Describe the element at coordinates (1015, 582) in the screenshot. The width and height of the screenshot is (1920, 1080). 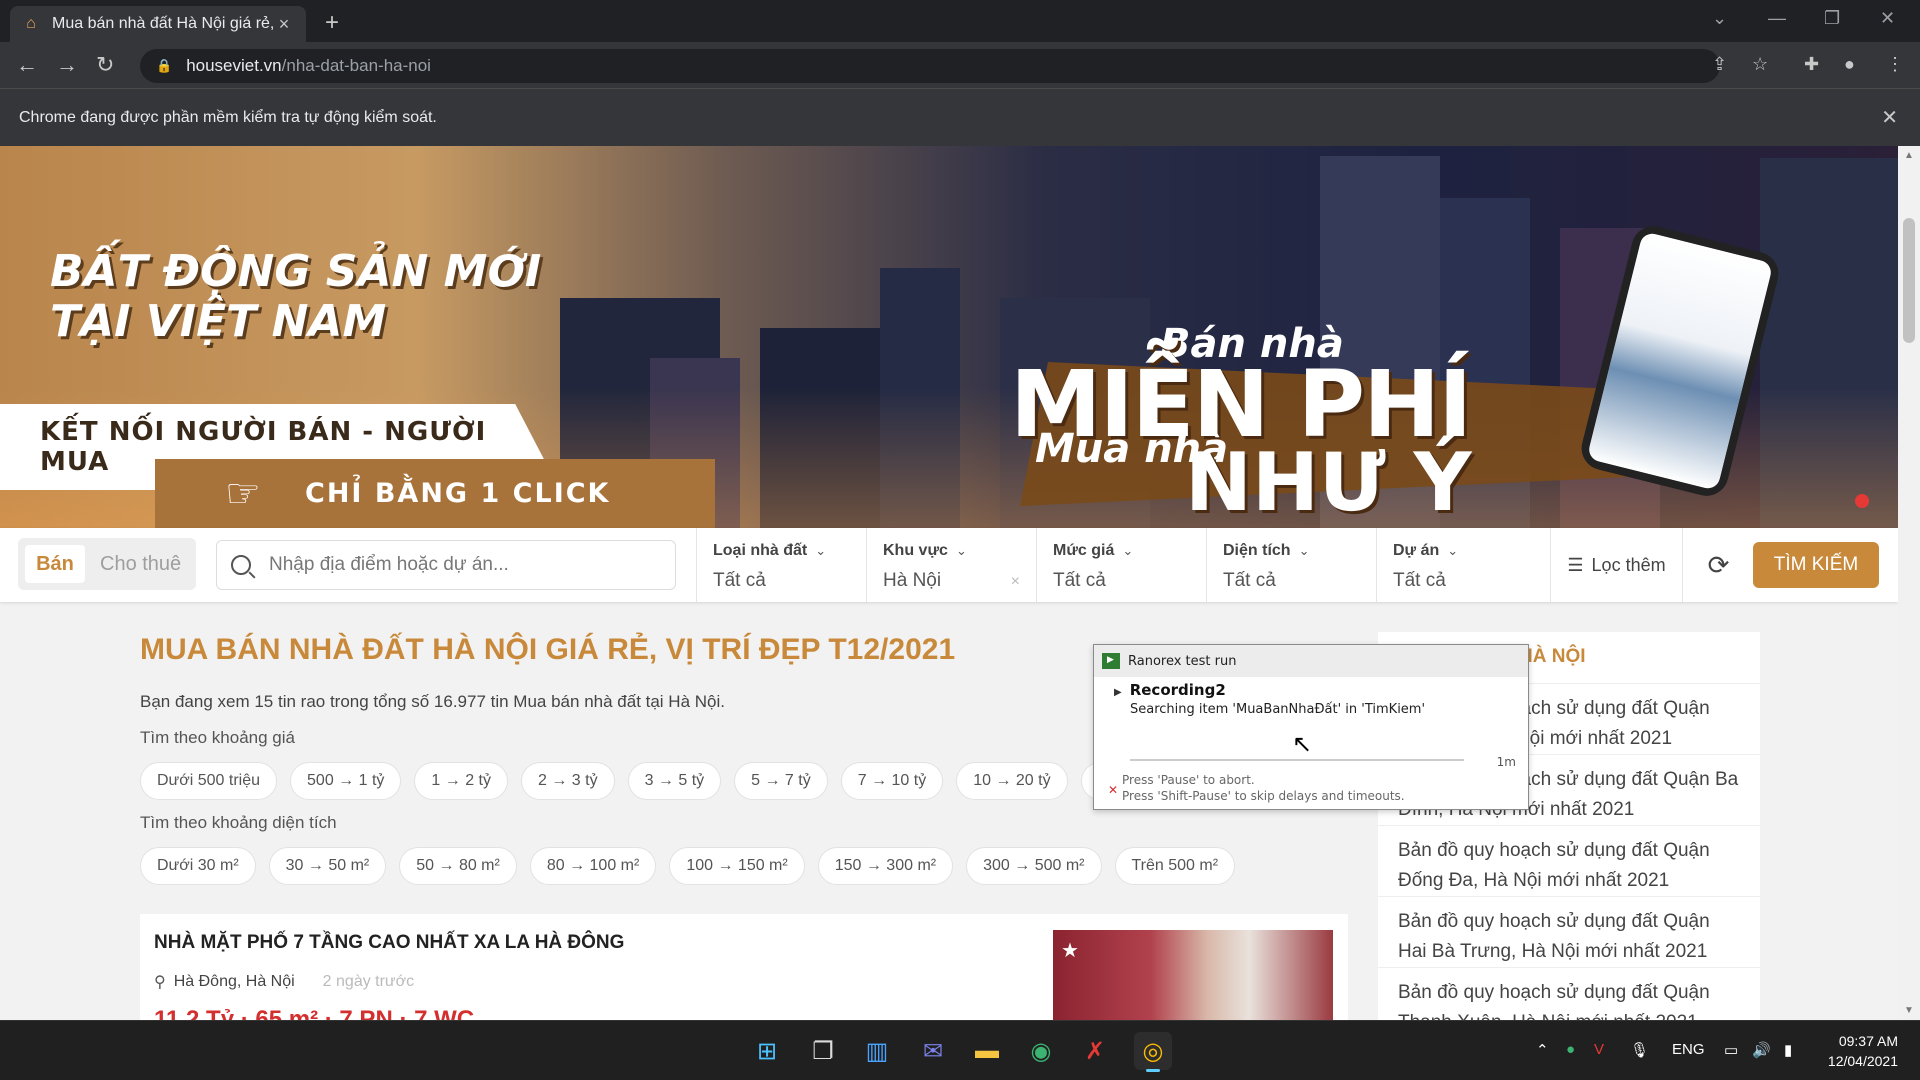
I see `clear-icon: ×` at that location.